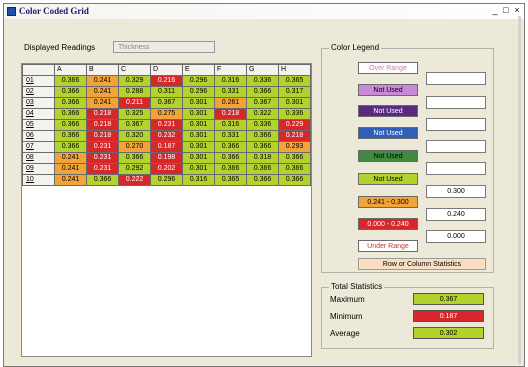 The height and width of the screenshot is (367, 528). What do you see at coordinates (262, 70) in the screenshot?
I see `column-header-g: G` at bounding box center [262, 70].